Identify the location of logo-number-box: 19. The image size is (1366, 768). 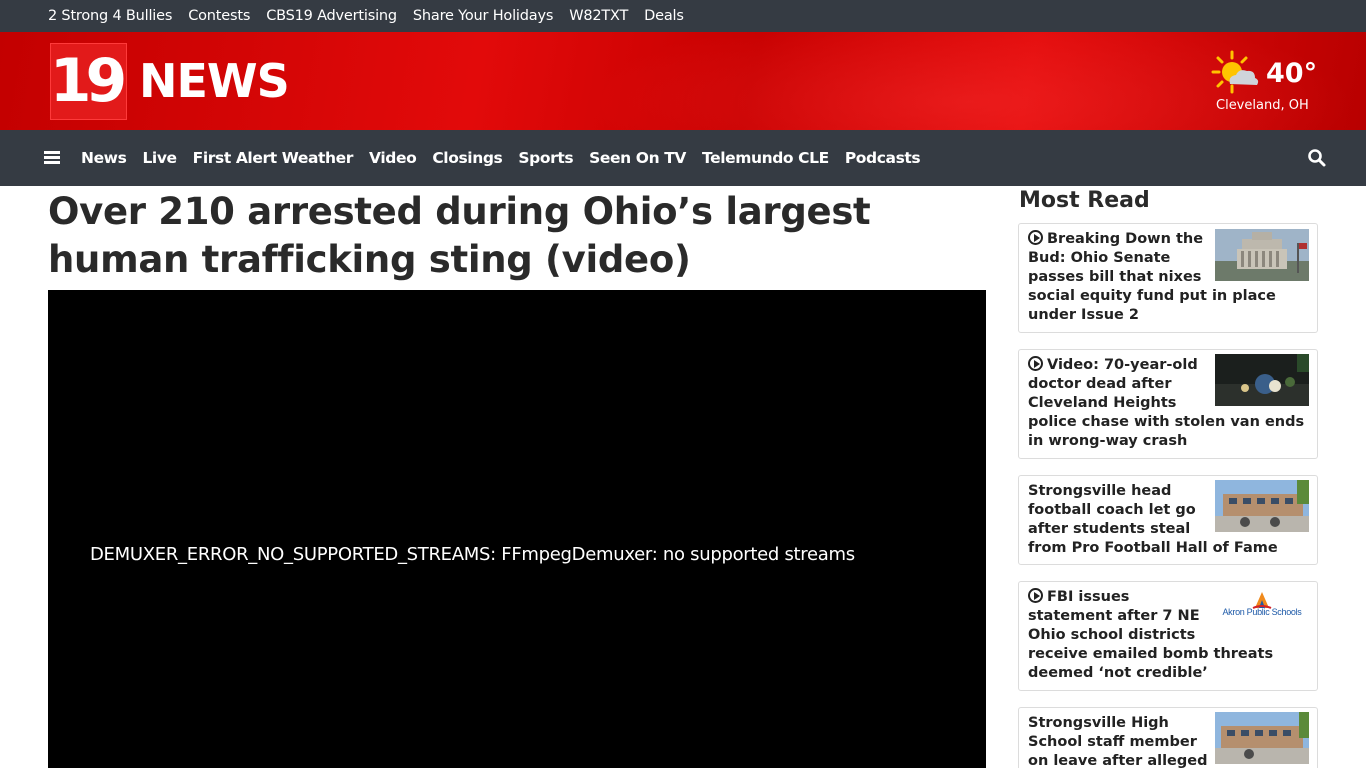
(88, 81).